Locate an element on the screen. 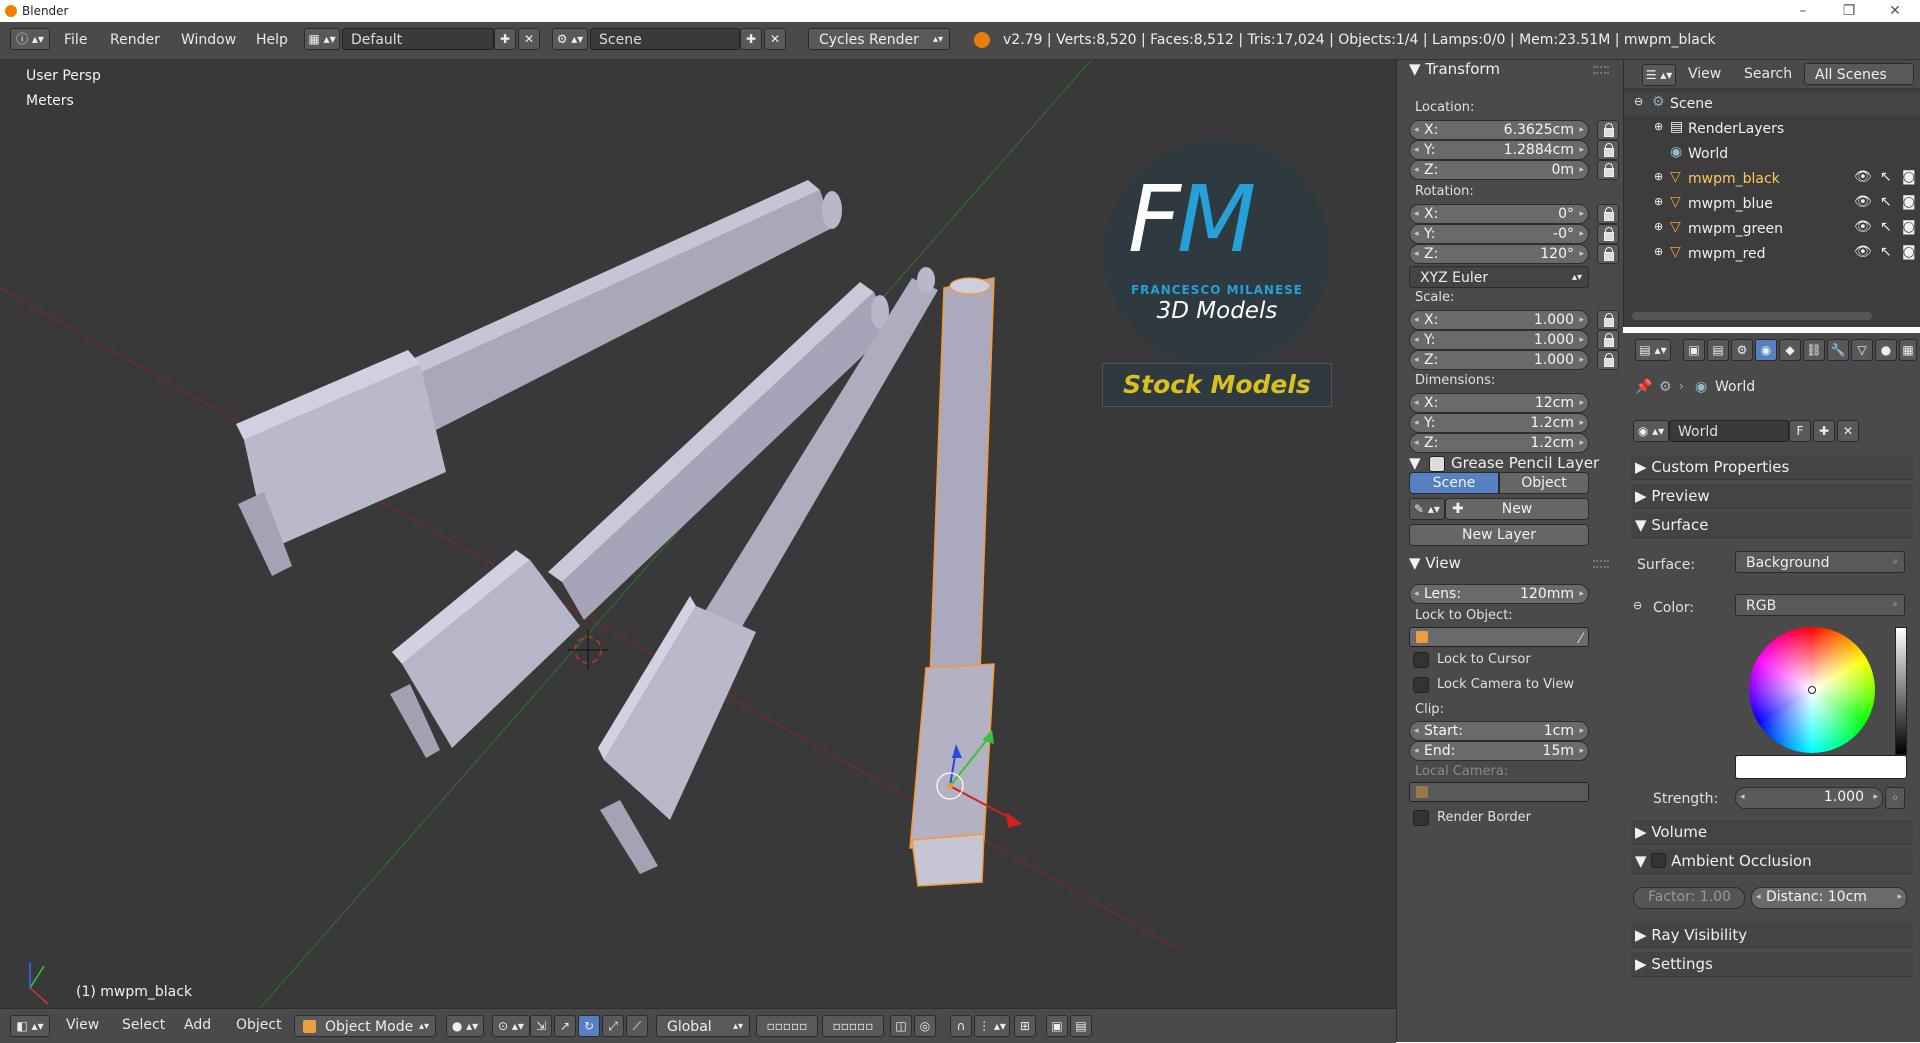 Image resolution: width=1920 pixels, height=1043 pixels. rotation-z-field: ◂ Z: 120° ▸ is located at coordinates (1499, 254).